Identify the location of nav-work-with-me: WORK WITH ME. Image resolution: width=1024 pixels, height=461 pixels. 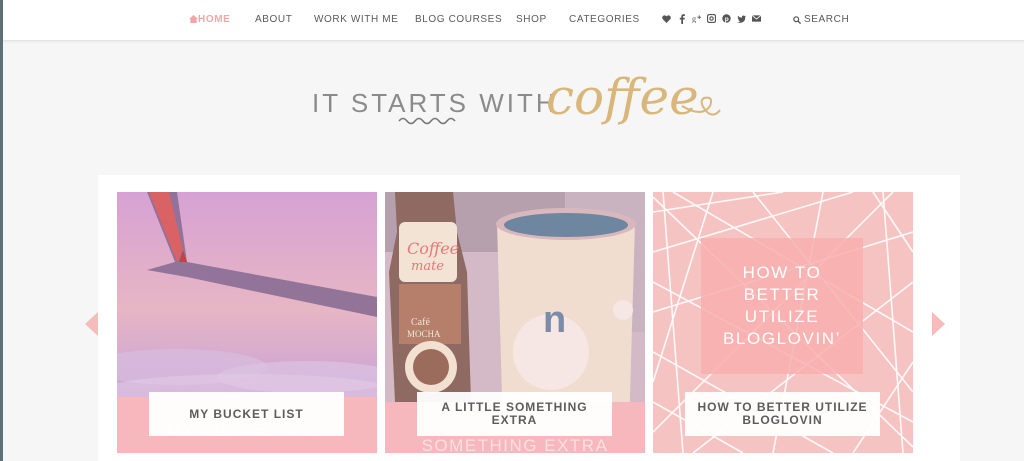
(356, 19).